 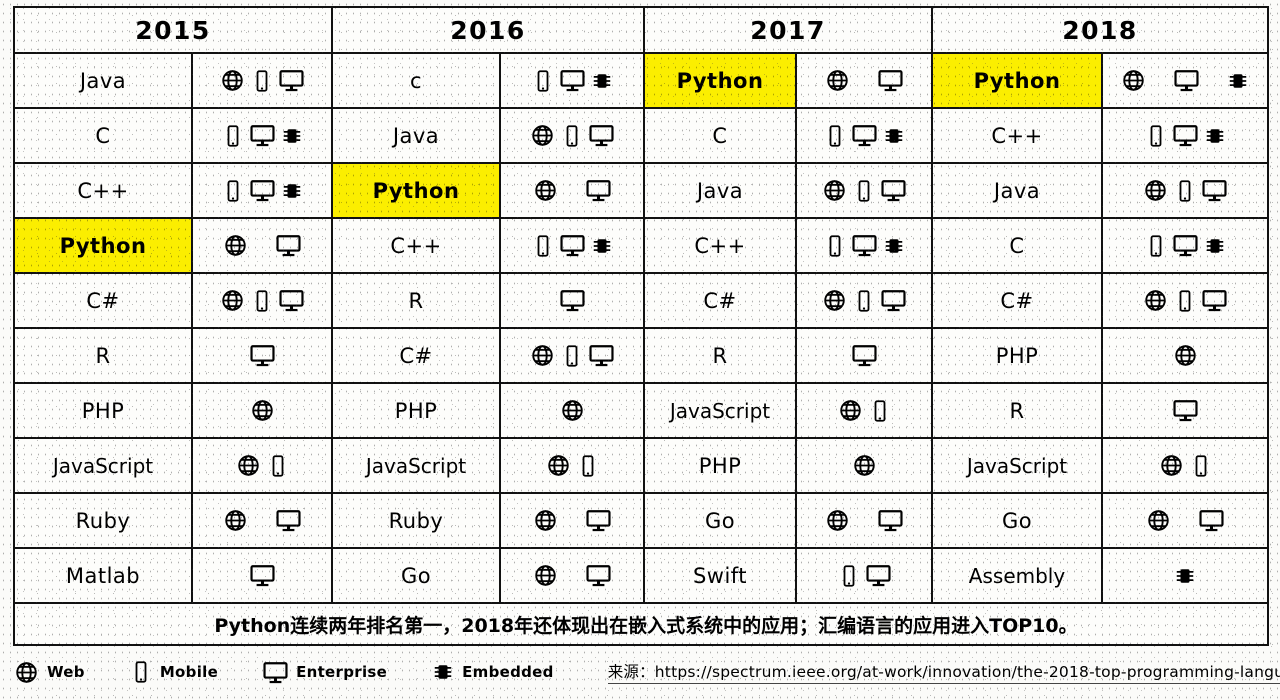 I want to click on table-row: C++ Python Java Java, so click(x=641, y=190).